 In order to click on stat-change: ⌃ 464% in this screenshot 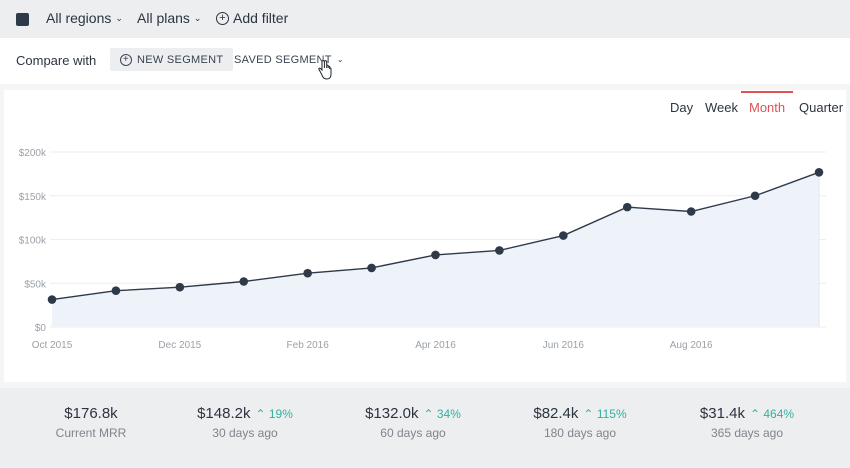, I will do `click(772, 414)`.